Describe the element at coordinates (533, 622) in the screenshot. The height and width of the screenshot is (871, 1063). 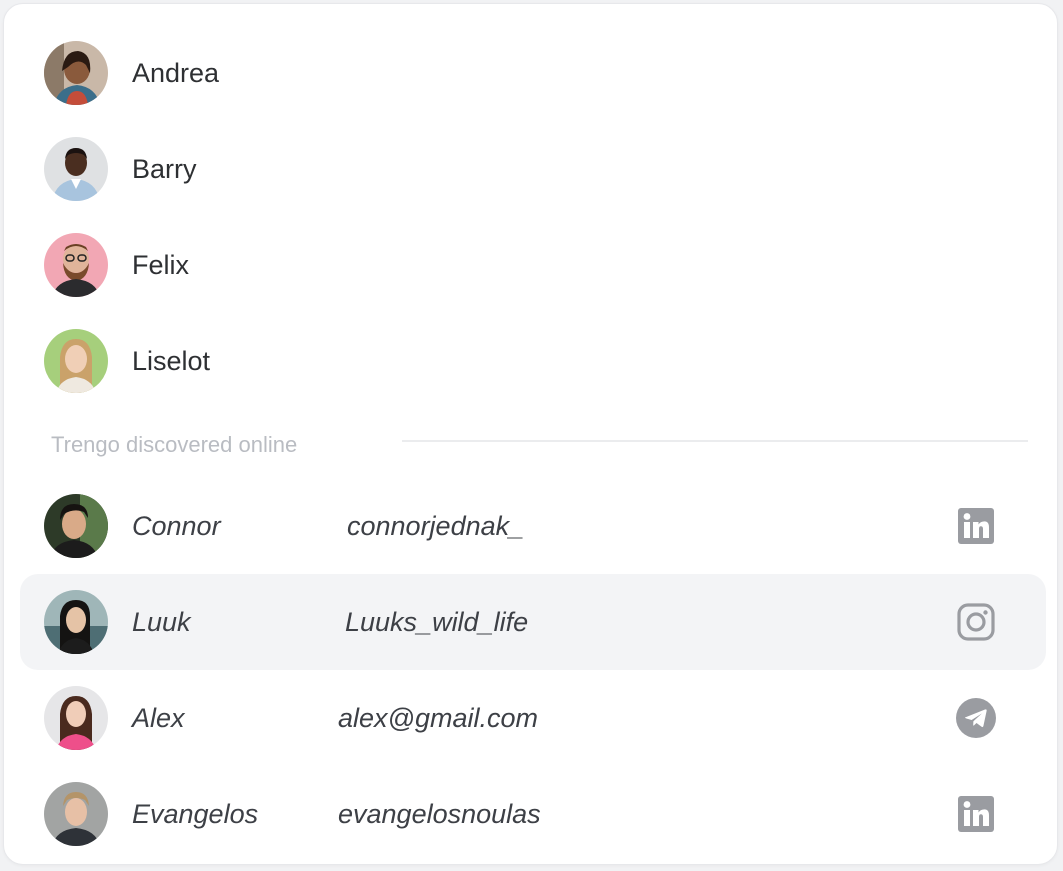
I see `discovered-row-highlighted: Luuk Luuks_wild_life` at that location.